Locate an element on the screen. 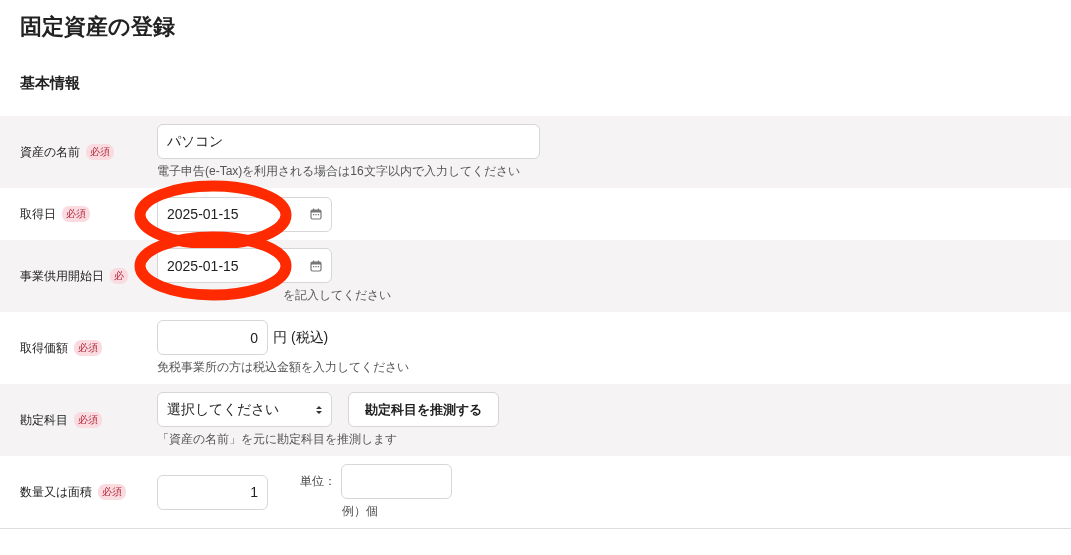 The height and width of the screenshot is (555, 1071). account-select: 選択してください is located at coordinates (244, 409).